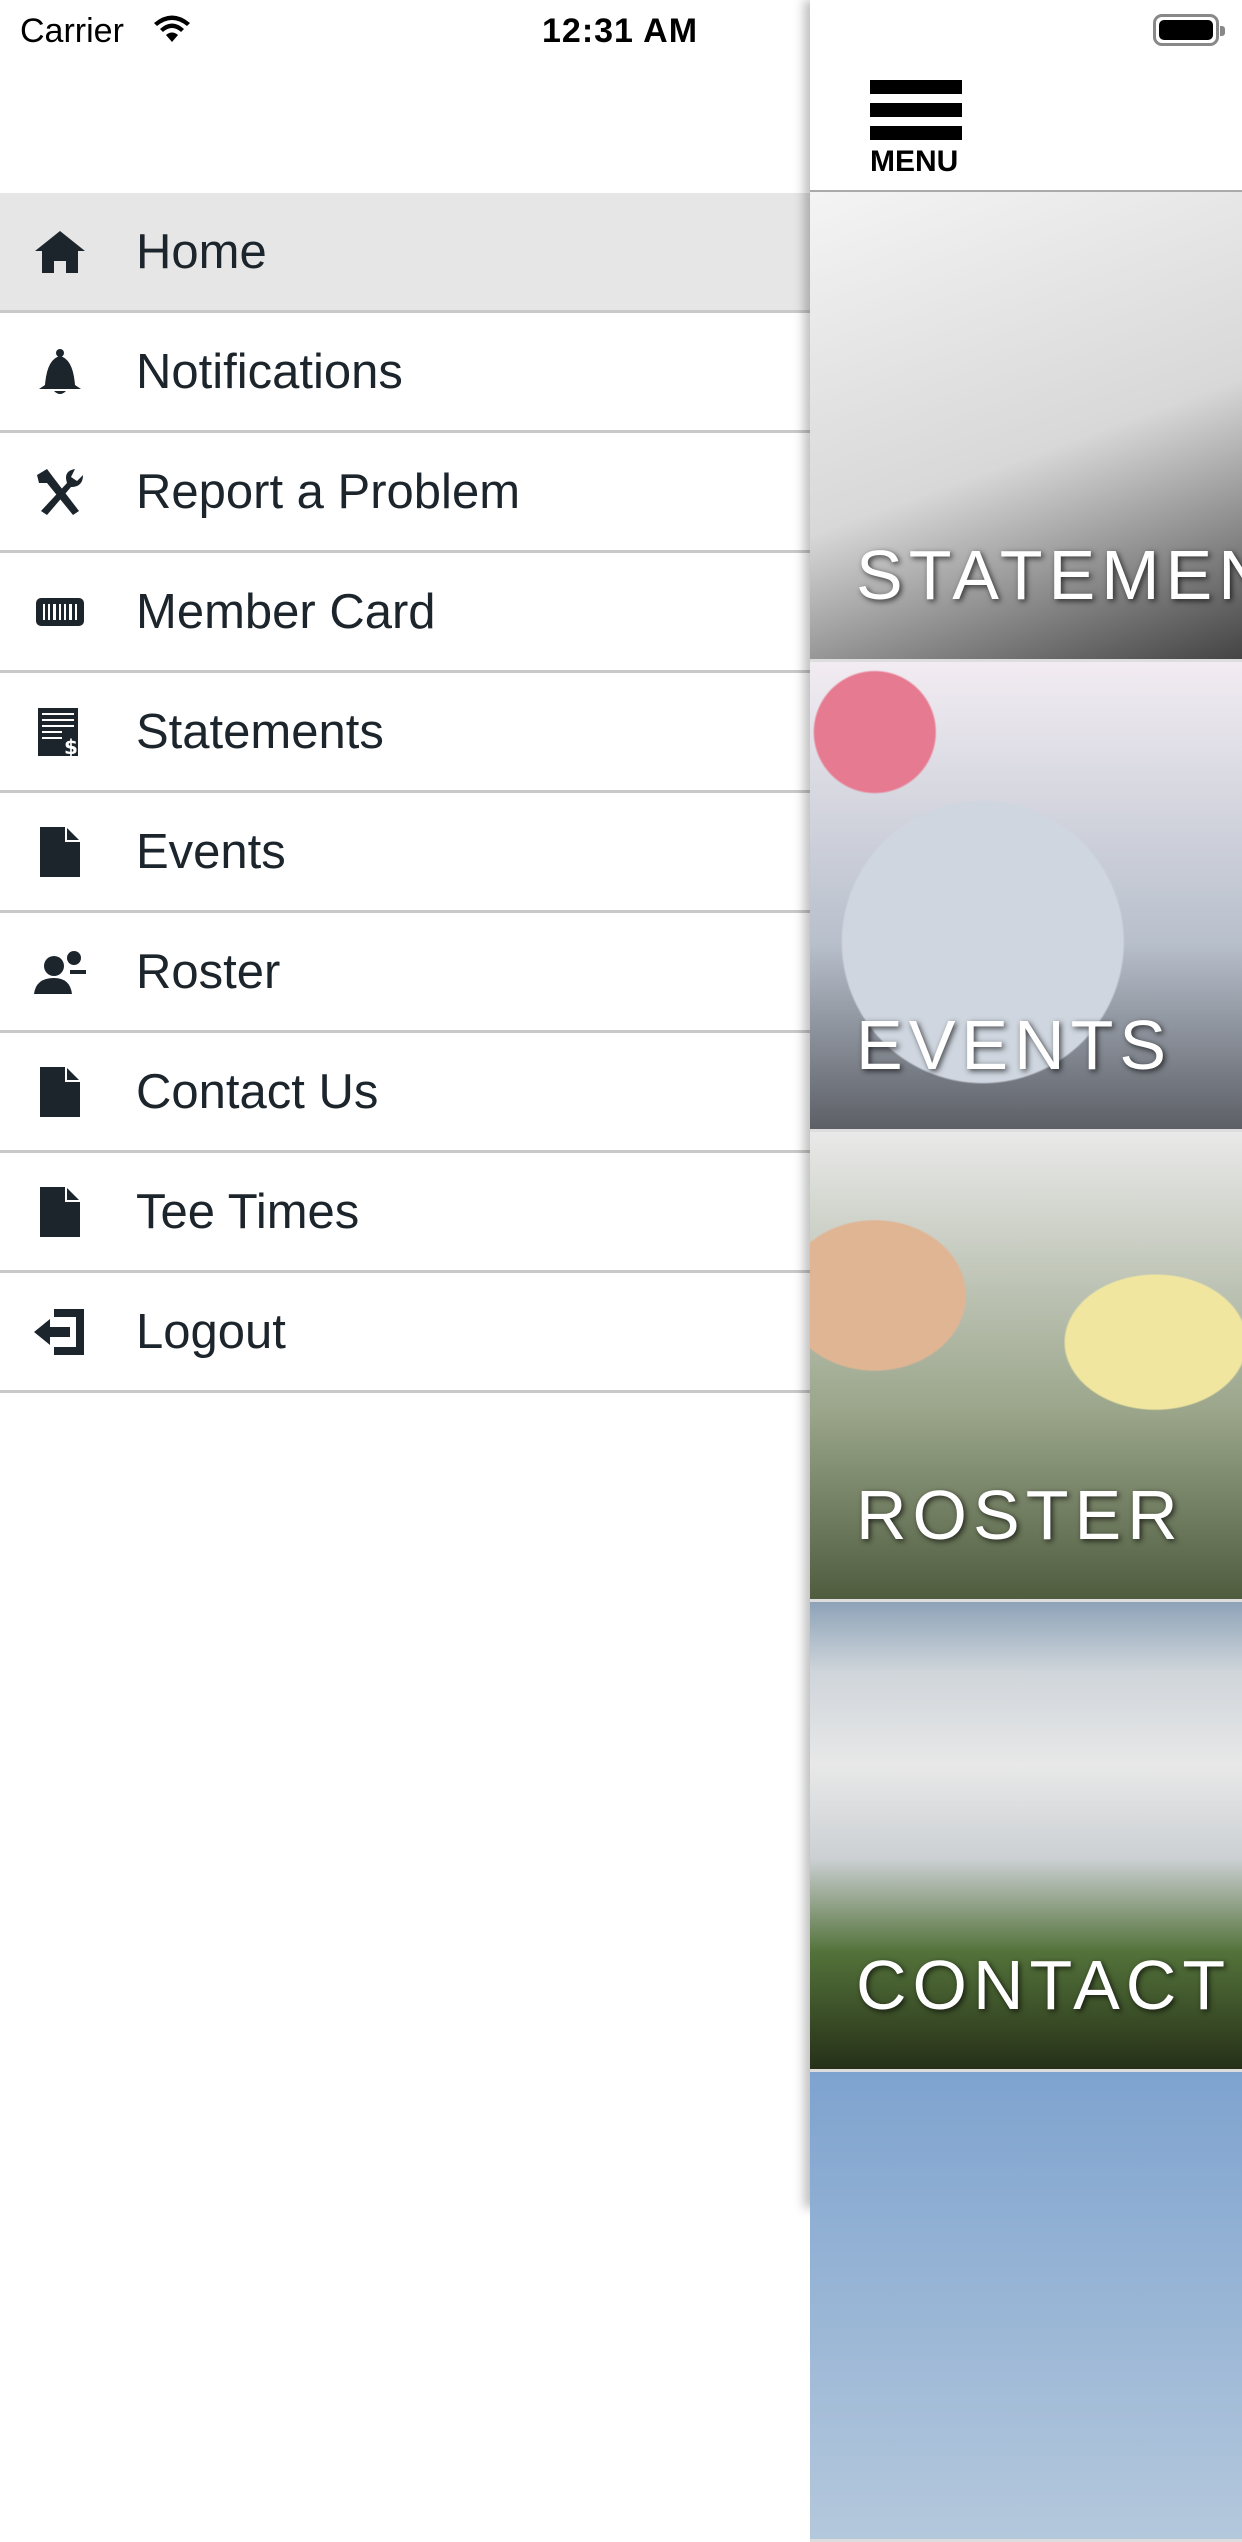 This screenshot has width=1242, height=2542. I want to click on status-bar: Carrier 12:31 AM, so click(621, 30).